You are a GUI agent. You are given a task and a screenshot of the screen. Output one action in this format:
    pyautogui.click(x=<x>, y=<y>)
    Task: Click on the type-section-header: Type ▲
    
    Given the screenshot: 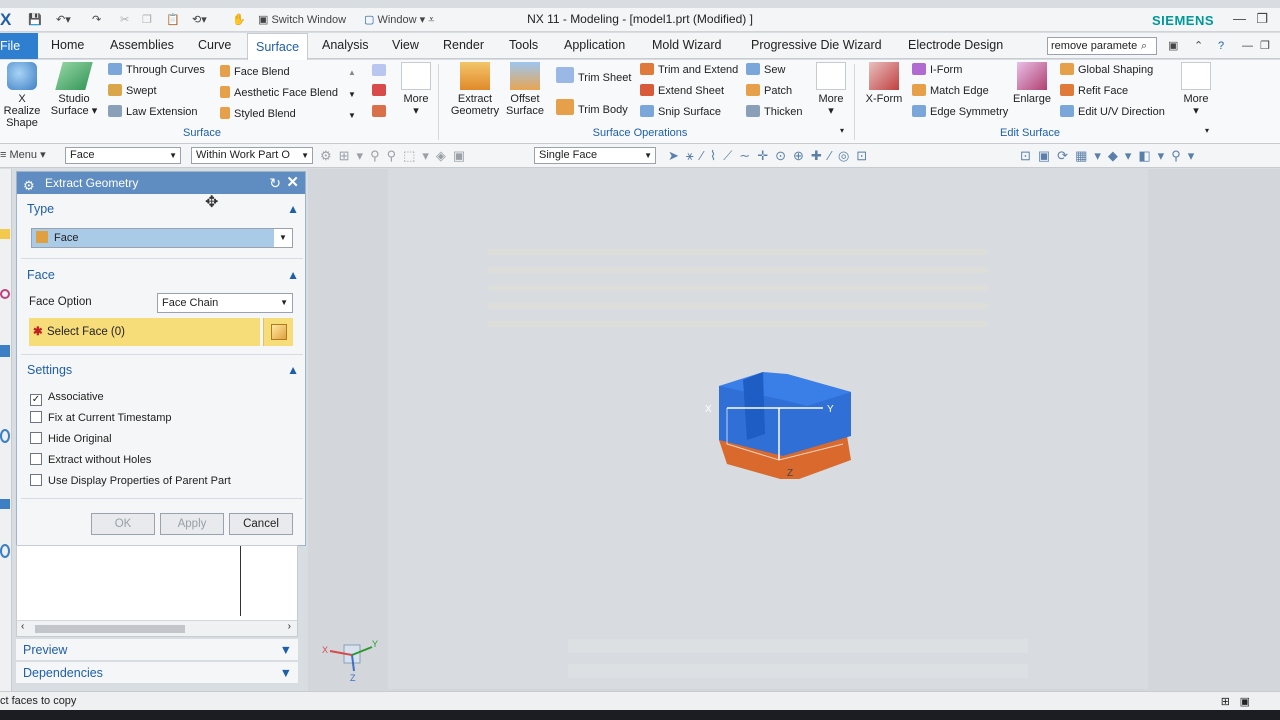 What is the action you would take?
    pyautogui.click(x=162, y=209)
    